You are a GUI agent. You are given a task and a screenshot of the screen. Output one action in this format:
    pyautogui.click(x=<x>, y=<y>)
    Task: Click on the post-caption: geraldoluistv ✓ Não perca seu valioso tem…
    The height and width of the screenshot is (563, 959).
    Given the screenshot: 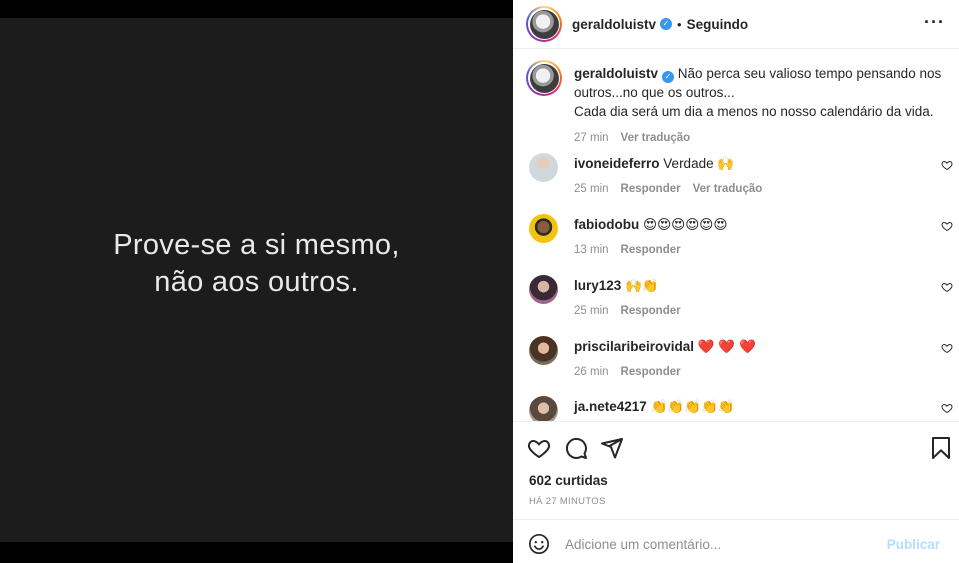 What is the action you would take?
    pyautogui.click(x=736, y=104)
    